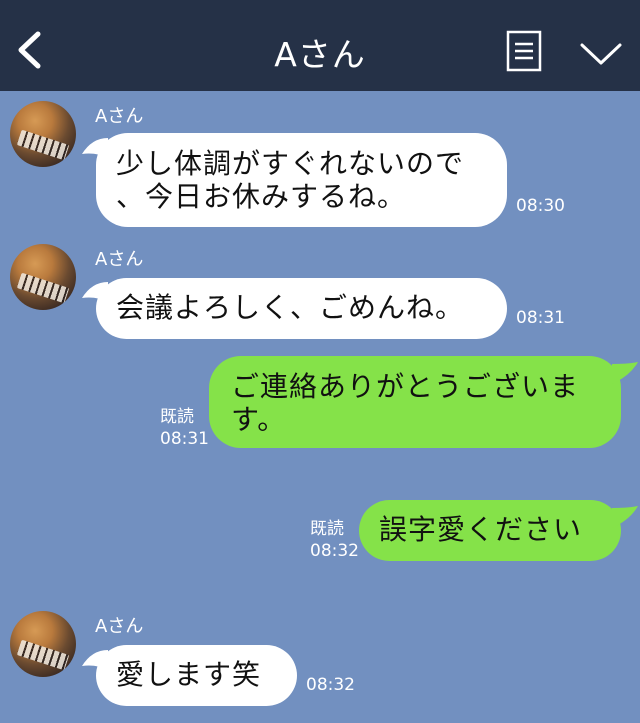  I want to click on chat-title: Aさん, so click(320, 54).